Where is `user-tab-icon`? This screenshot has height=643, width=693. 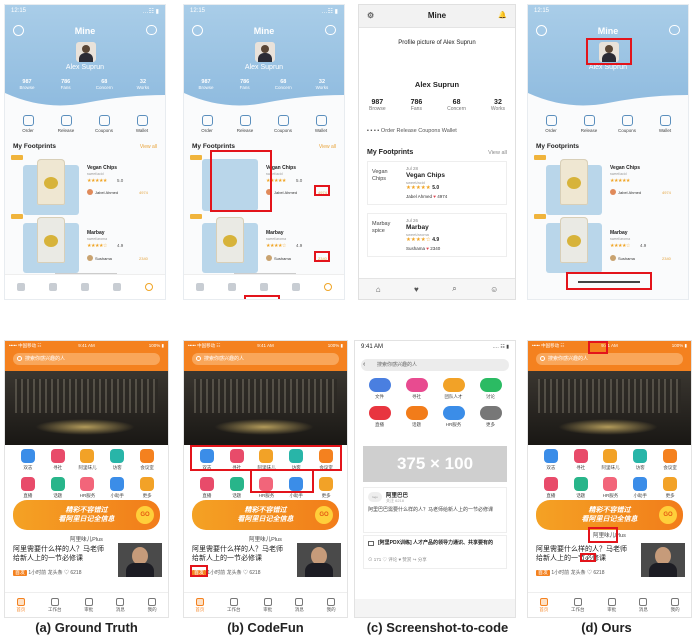 user-tab-icon is located at coordinates (328, 287).